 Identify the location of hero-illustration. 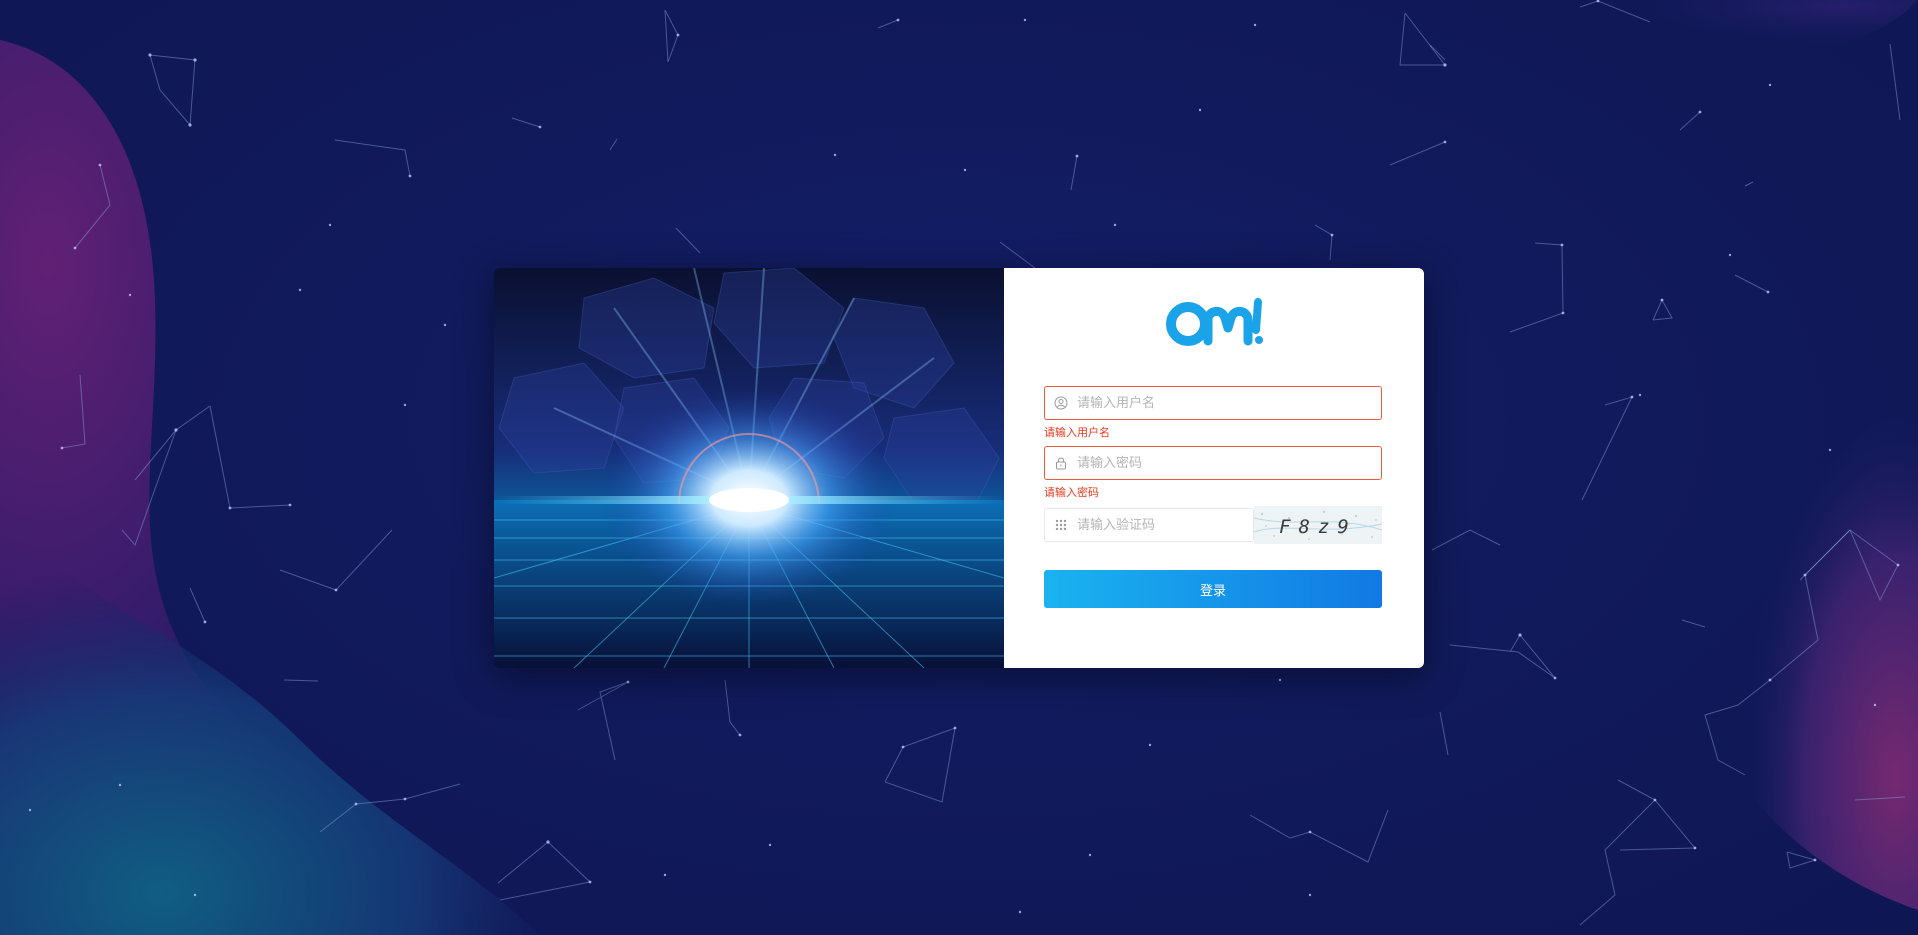
(749, 468).